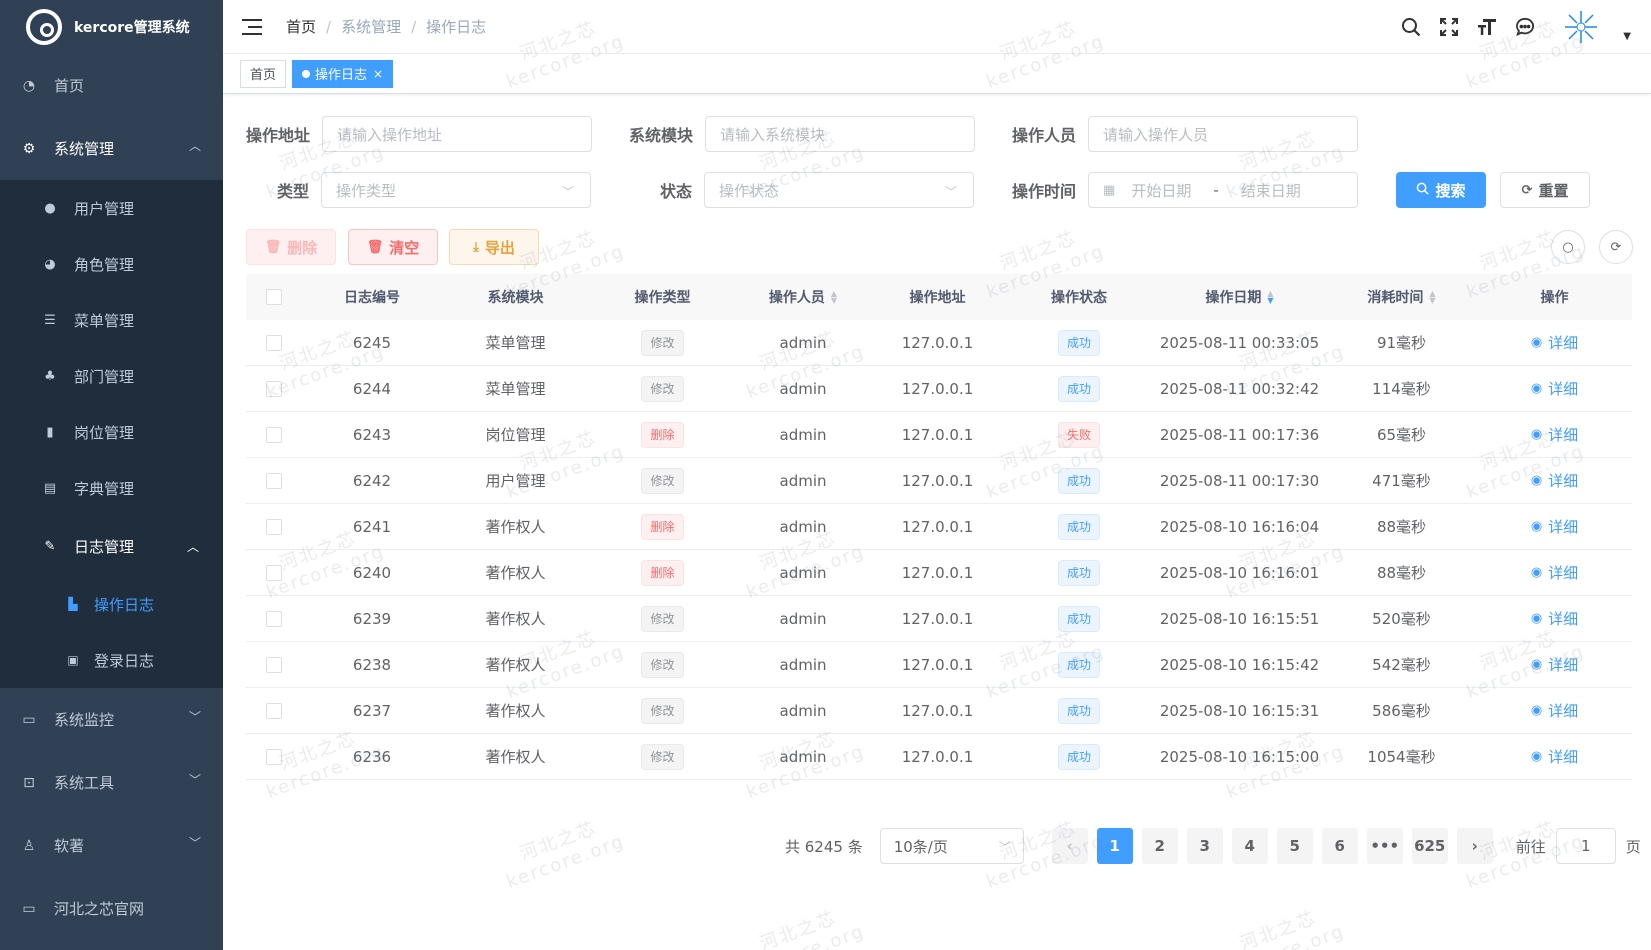 The image size is (1651, 950). What do you see at coordinates (1249, 846) in the screenshot?
I see `page-number-button: 4` at bounding box center [1249, 846].